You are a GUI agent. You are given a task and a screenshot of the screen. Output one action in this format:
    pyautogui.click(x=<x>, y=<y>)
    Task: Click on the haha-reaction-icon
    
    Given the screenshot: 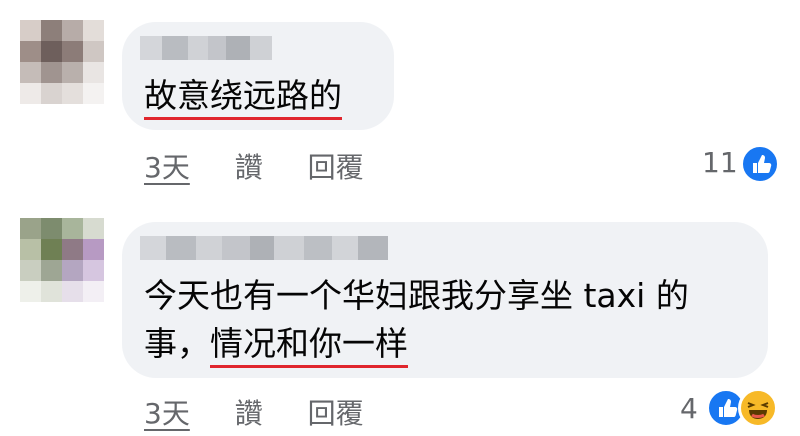 What is the action you would take?
    pyautogui.click(x=758, y=408)
    